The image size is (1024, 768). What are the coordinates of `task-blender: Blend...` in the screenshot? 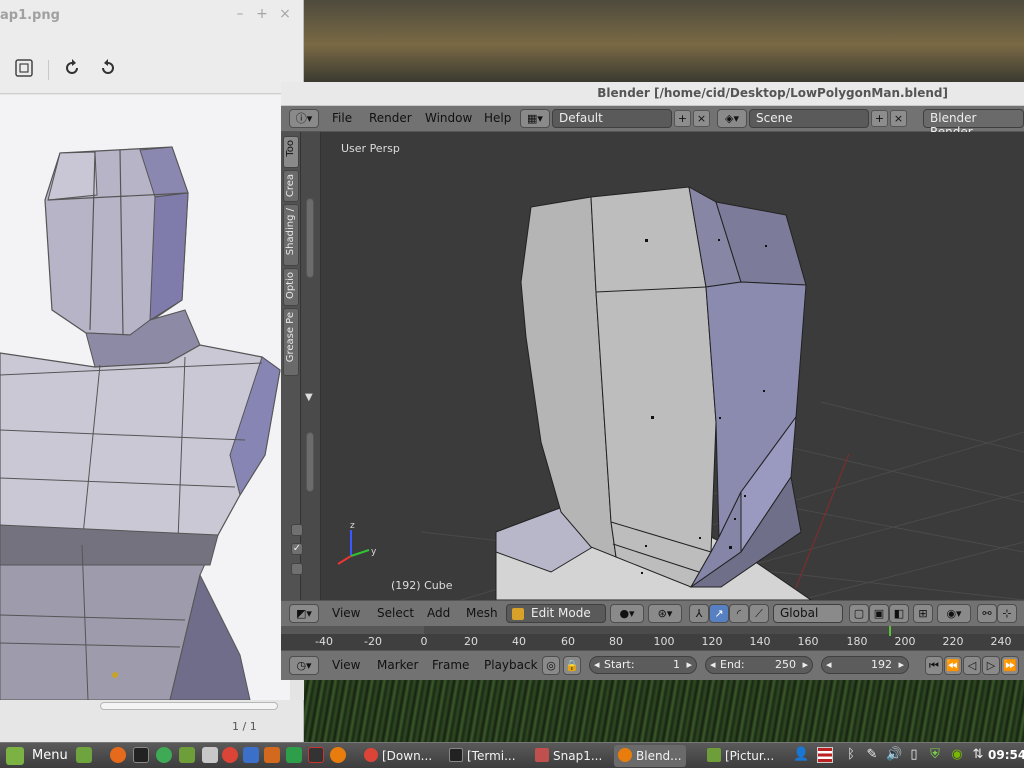 It's located at (650, 756).